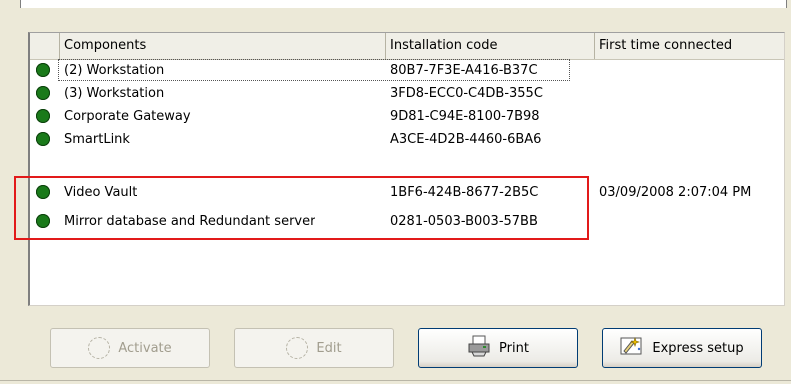  I want to click on table-row: (2) Workstation 80B7-7F3E-A416-B37C, so click(407, 70).